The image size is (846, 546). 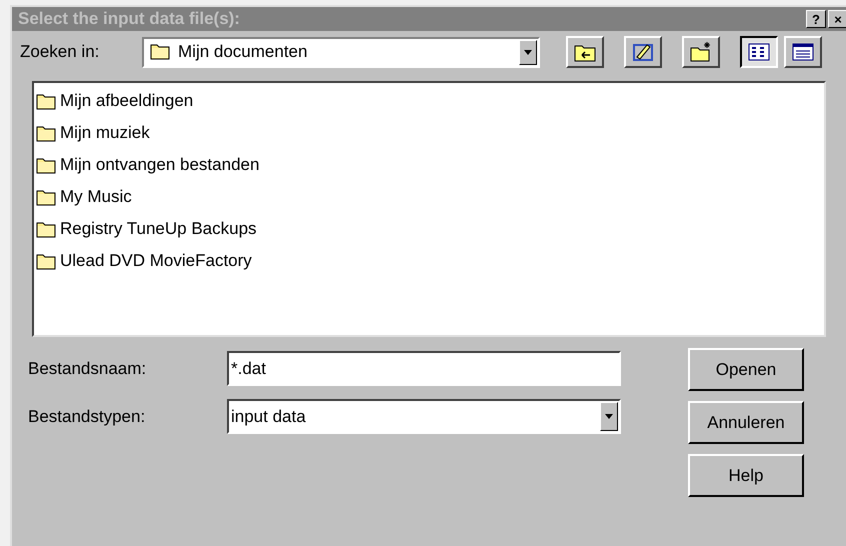 What do you see at coordinates (86, 197) in the screenshot?
I see `folder-item: My Music` at bounding box center [86, 197].